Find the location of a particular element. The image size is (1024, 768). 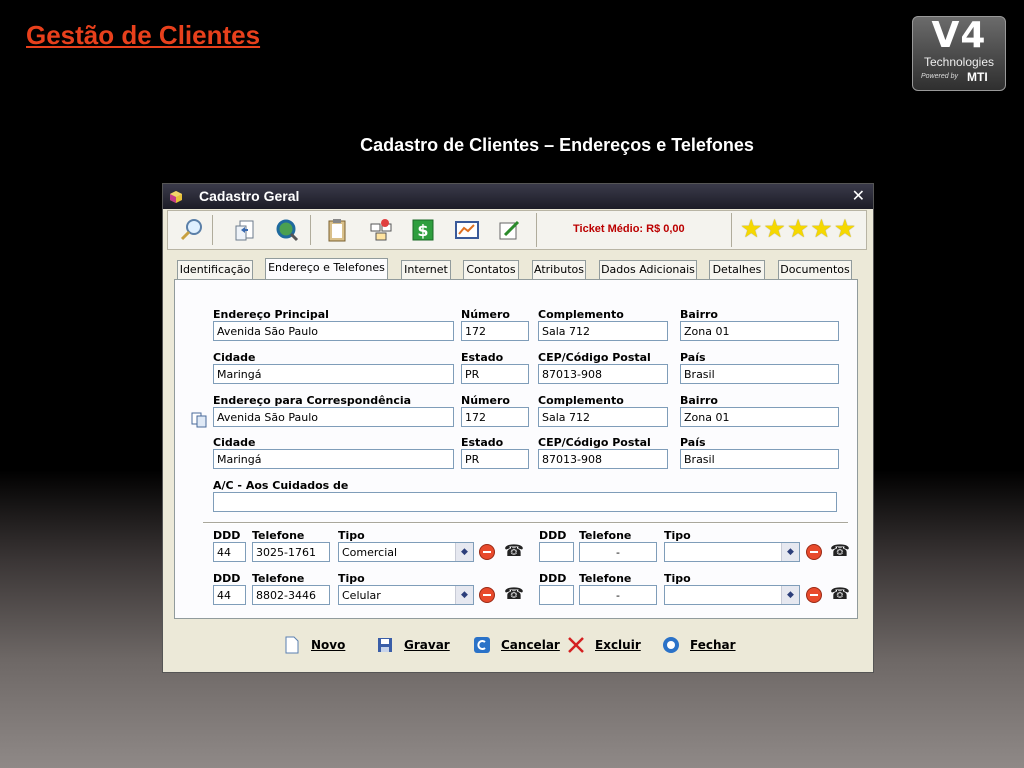

clipboard-icon is located at coordinates (337, 230).